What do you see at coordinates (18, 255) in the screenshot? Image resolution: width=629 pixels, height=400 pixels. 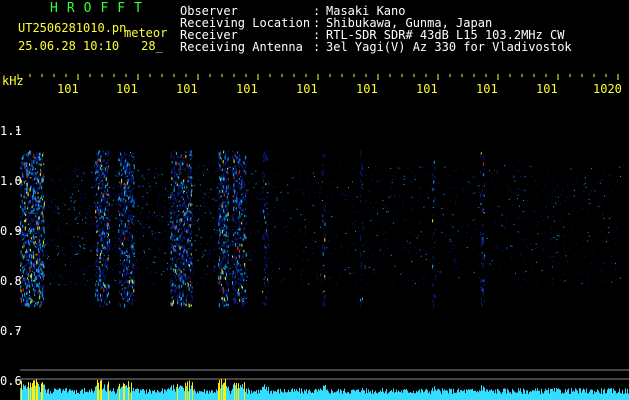 I see `y-tick-marks` at bounding box center [18, 255].